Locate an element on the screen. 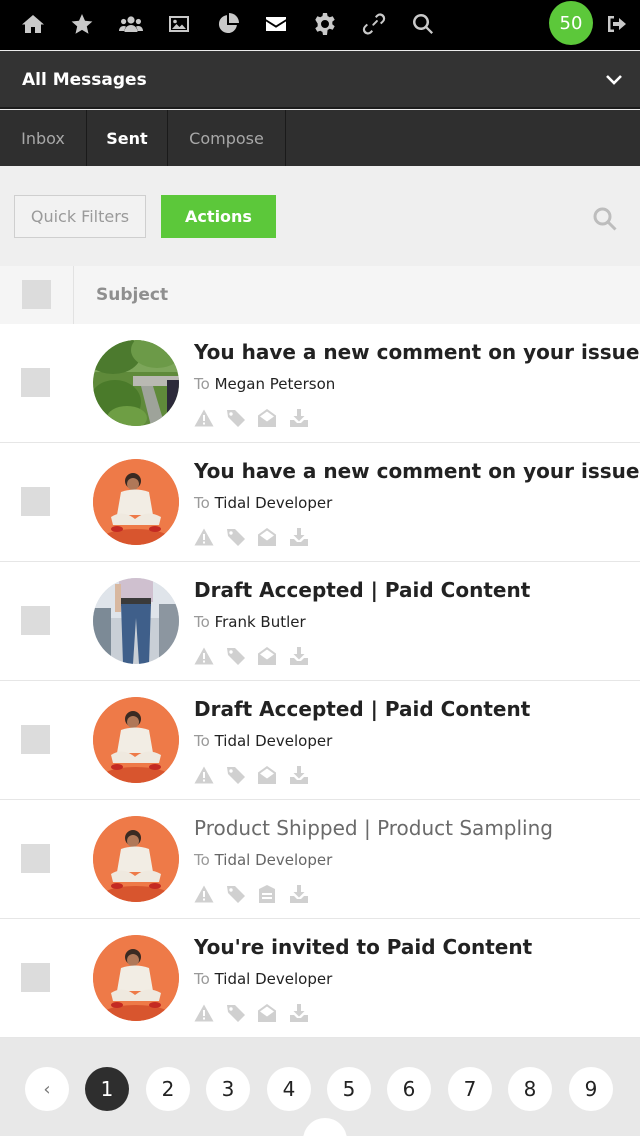 The height and width of the screenshot is (1136, 640). page-button-7: 7 is located at coordinates (470, 1089).